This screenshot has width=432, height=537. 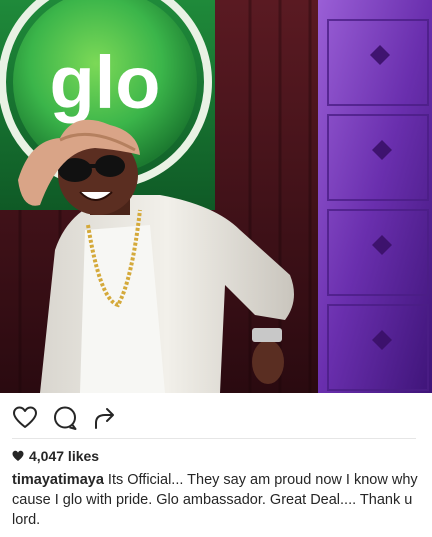 I want to click on svg-text: glo, so click(x=105, y=82).